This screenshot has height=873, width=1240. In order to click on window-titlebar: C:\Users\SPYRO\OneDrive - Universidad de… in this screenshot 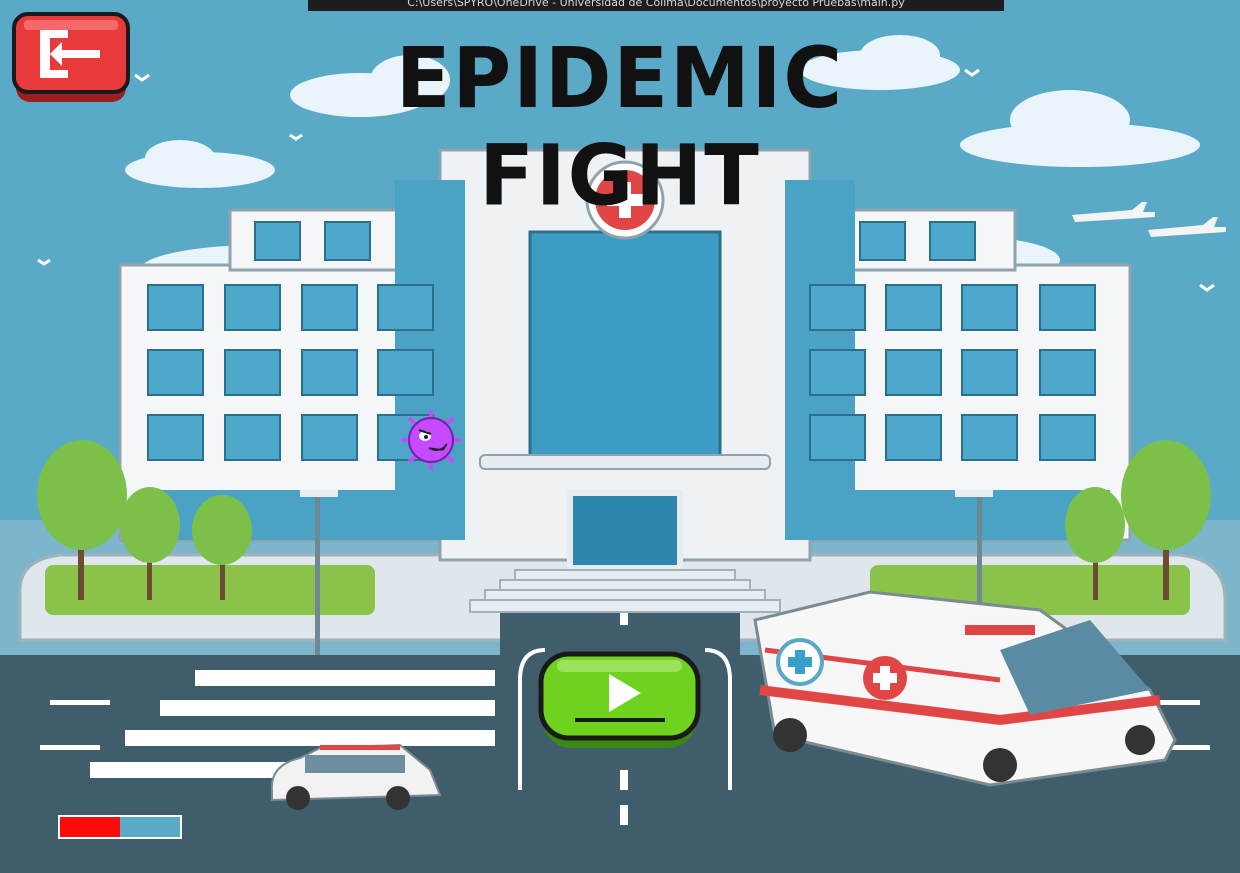, I will do `click(656, 5)`.